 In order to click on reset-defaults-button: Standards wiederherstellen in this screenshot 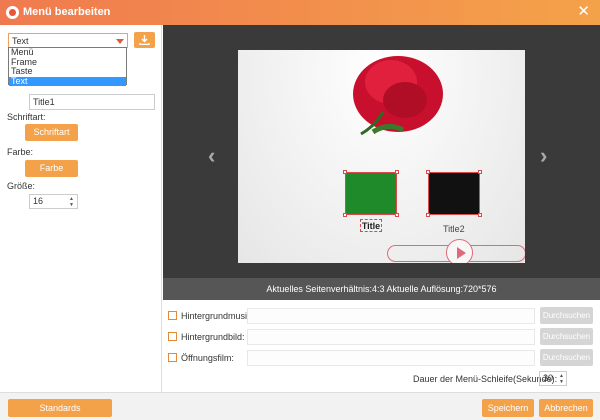, I will do `click(60, 408)`.